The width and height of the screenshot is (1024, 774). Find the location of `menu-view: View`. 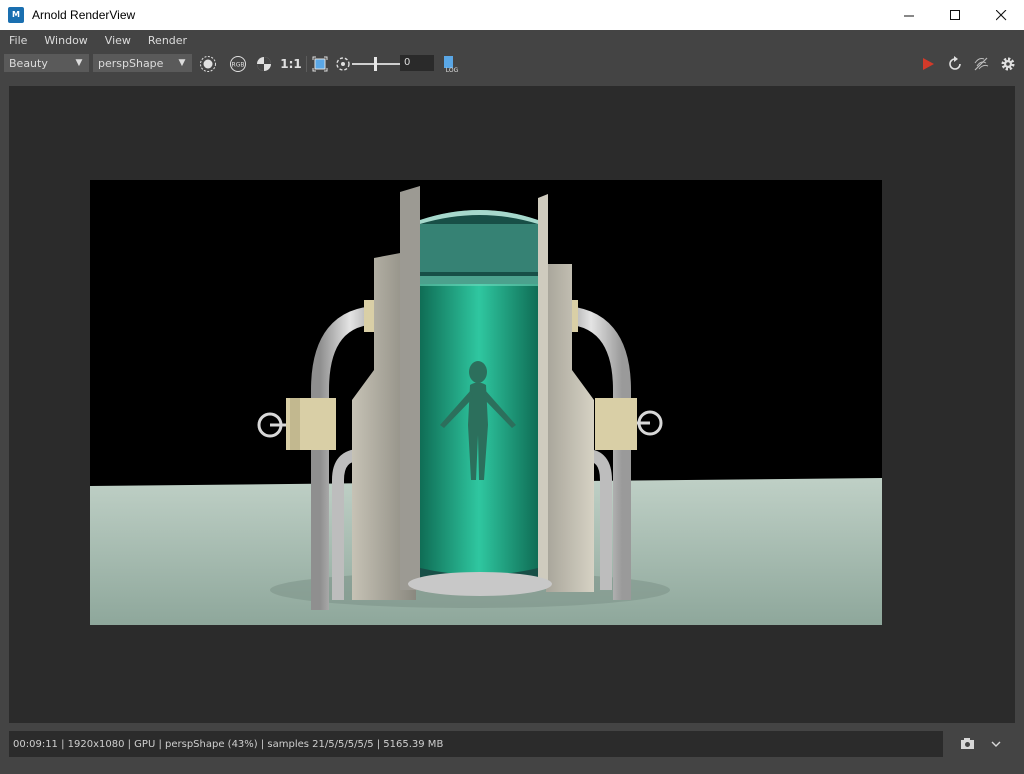

menu-view: View is located at coordinates (117, 40).